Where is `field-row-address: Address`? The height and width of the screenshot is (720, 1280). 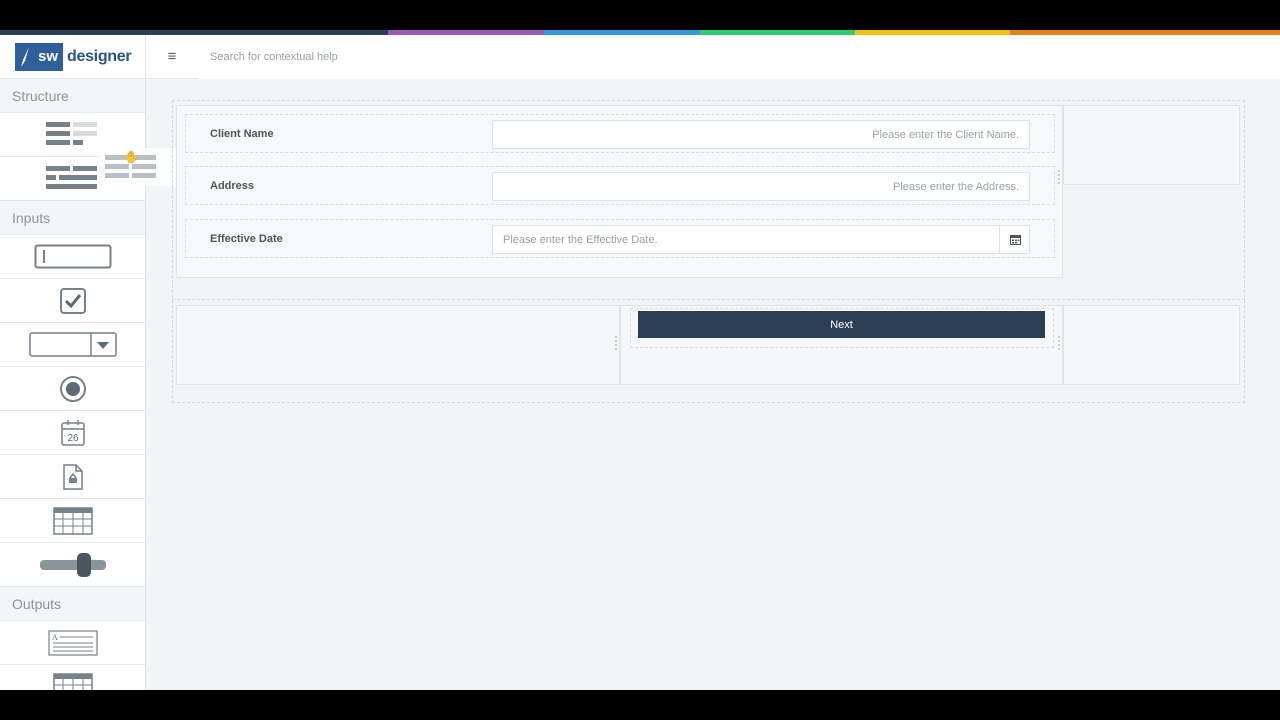 field-row-address: Address is located at coordinates (620, 185).